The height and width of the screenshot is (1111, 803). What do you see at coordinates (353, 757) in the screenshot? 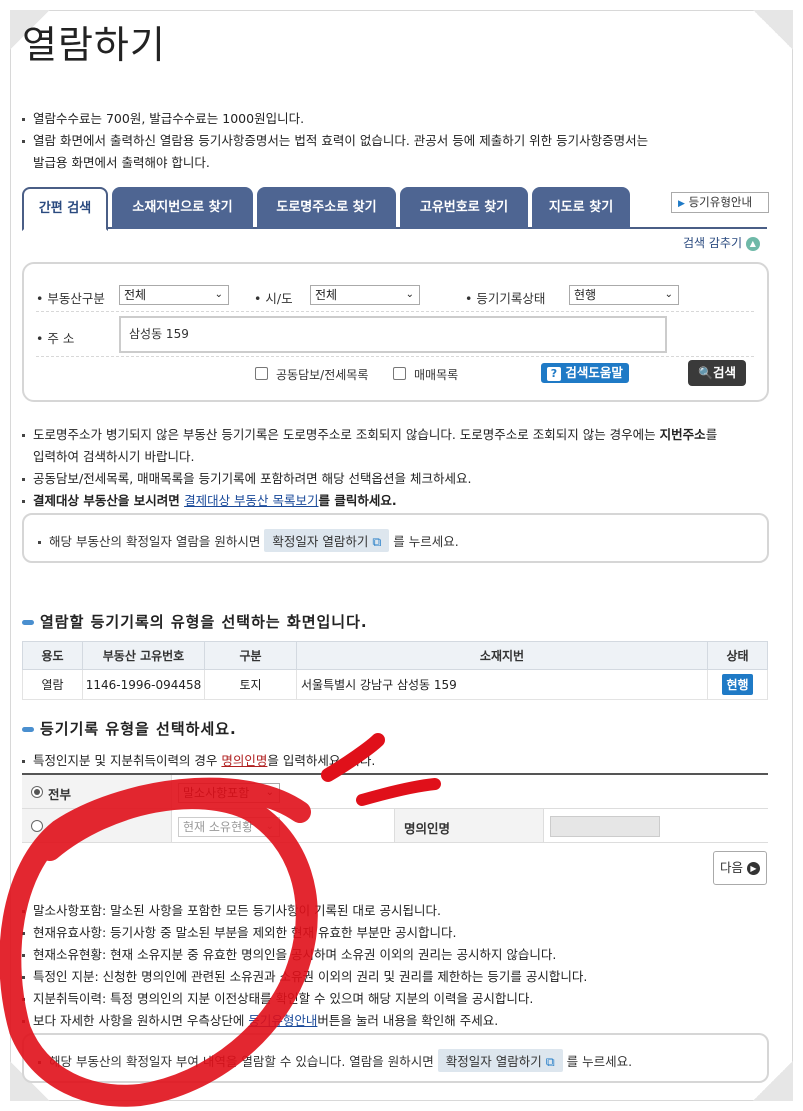
I see `red-slash-annotation` at bounding box center [353, 757].